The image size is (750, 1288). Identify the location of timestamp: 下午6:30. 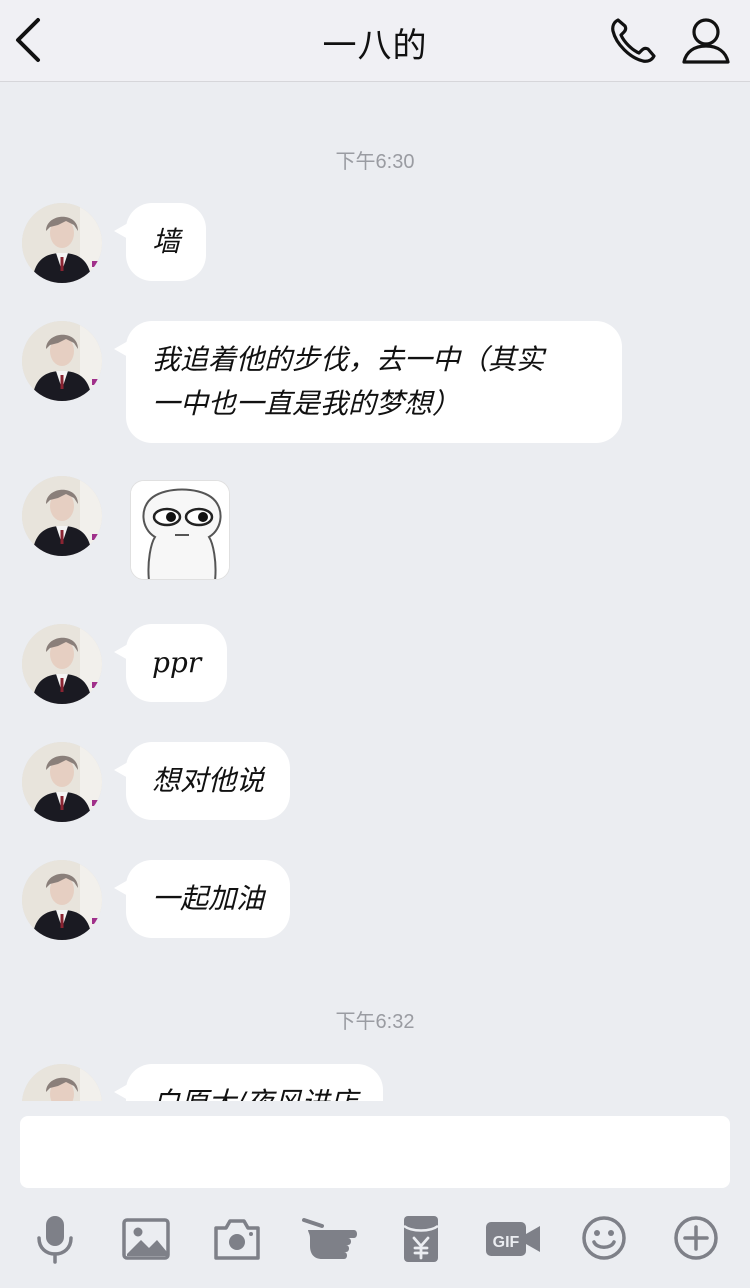
(375, 162).